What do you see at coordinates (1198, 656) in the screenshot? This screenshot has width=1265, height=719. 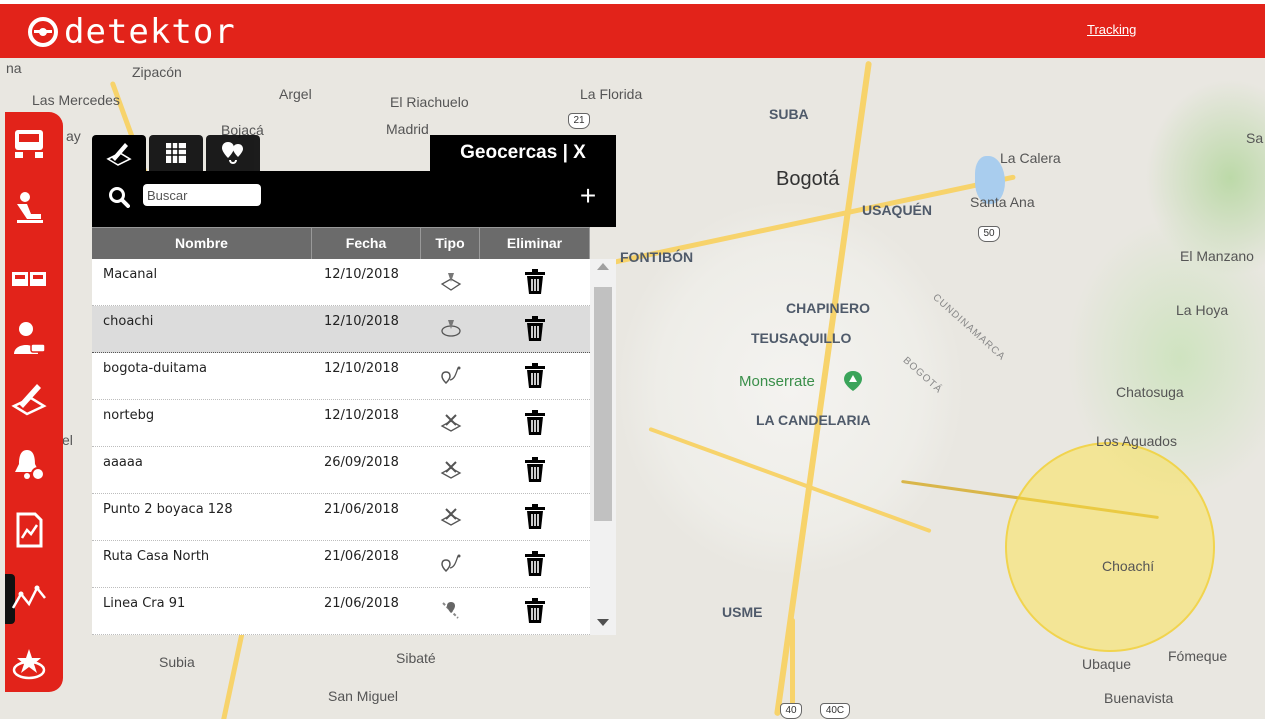 I see `map-label: Fómeque` at bounding box center [1198, 656].